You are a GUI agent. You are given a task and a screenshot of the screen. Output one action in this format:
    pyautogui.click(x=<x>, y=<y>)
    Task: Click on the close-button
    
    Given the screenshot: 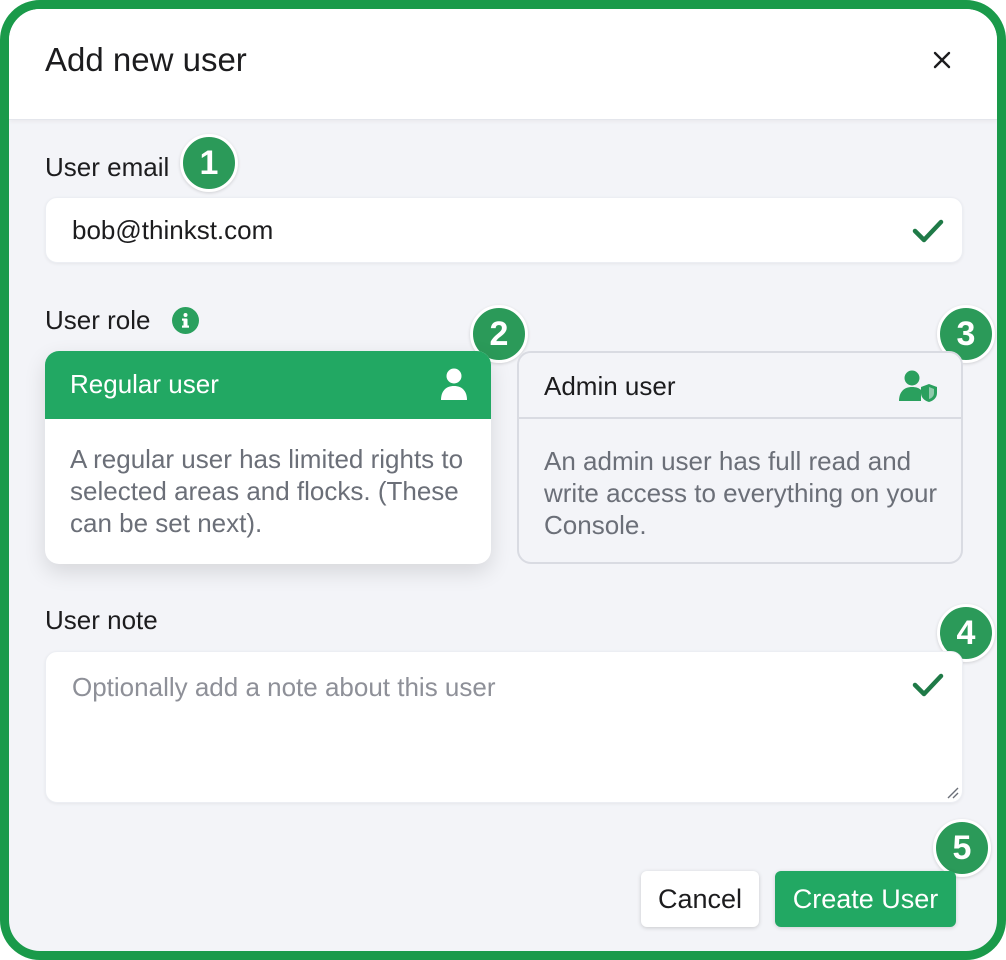 What is the action you would take?
    pyautogui.click(x=942, y=60)
    